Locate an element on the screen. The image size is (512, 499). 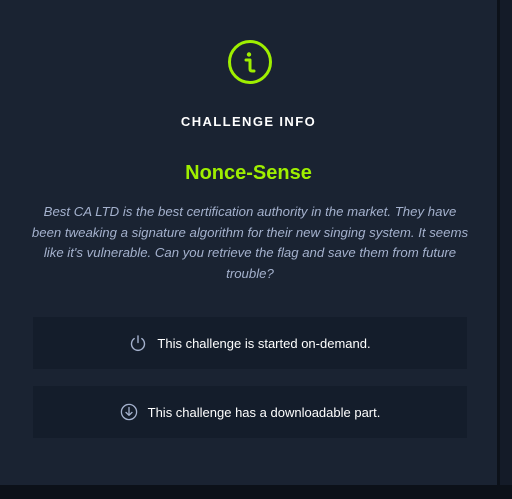
info-circle-icon is located at coordinates (250, 62).